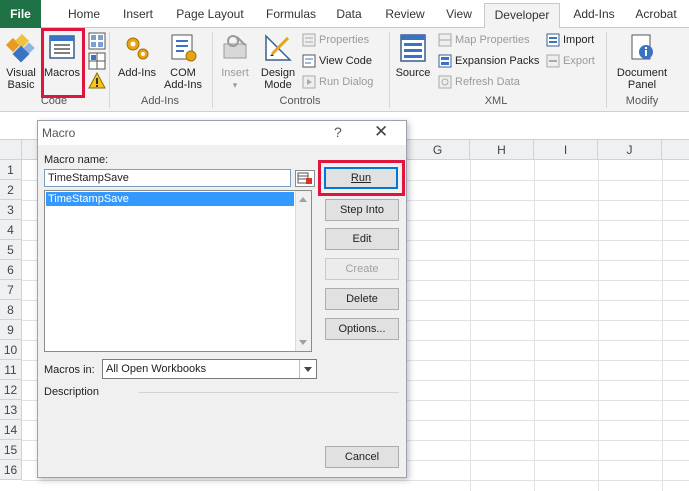 The width and height of the screenshot is (689, 491). What do you see at coordinates (307, 369) in the screenshot?
I see `chevron-down-icon` at bounding box center [307, 369].